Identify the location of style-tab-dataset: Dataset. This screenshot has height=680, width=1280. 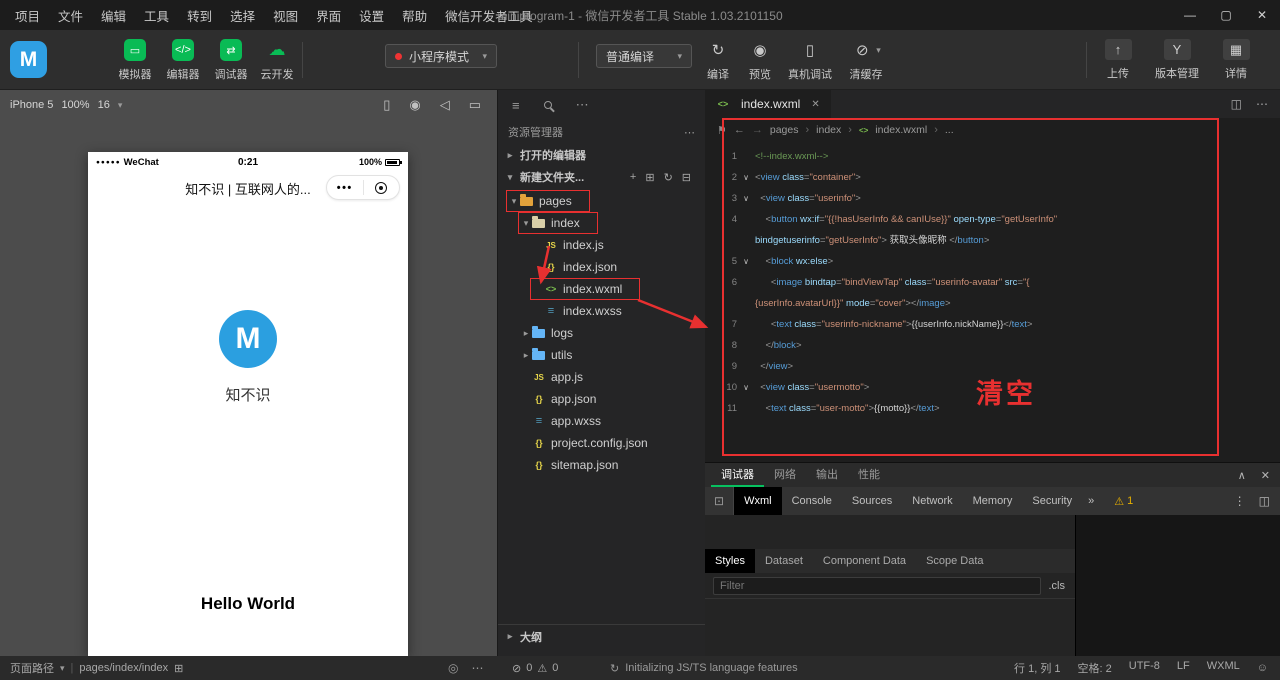
(784, 561).